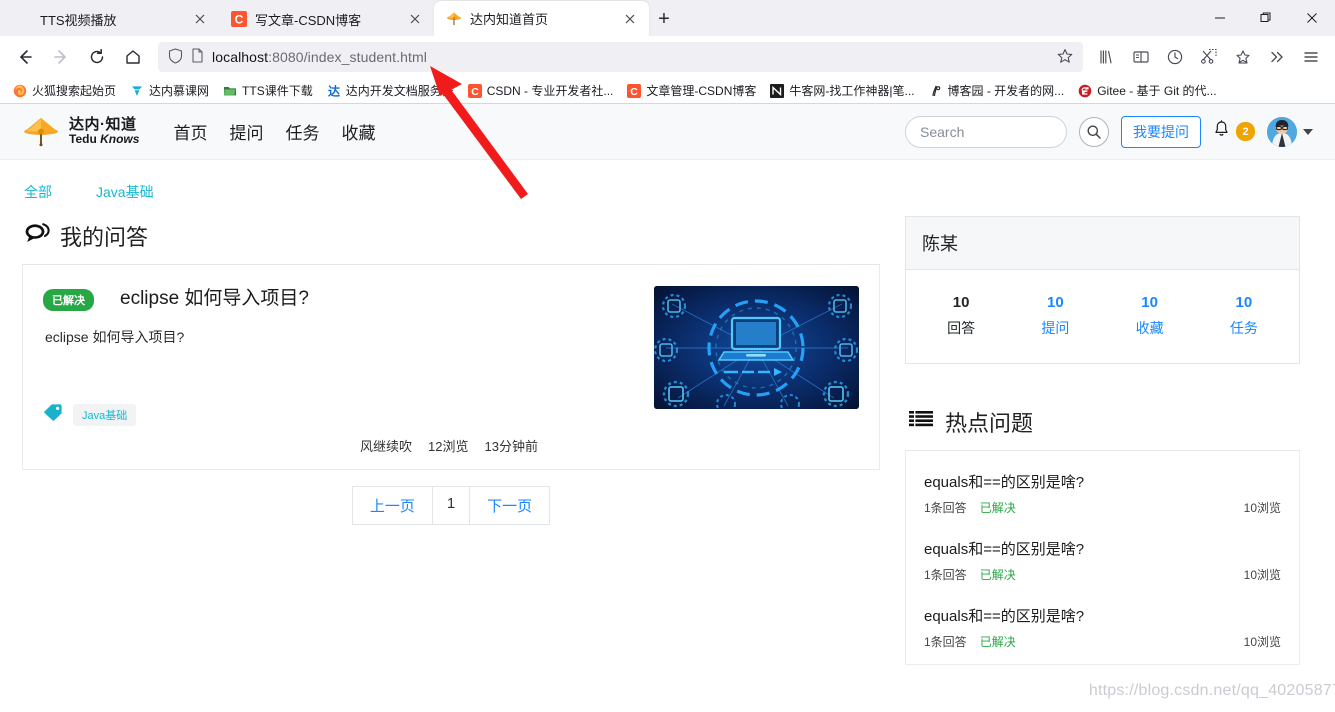 The image size is (1335, 712). I want to click on search-input, so click(986, 131).